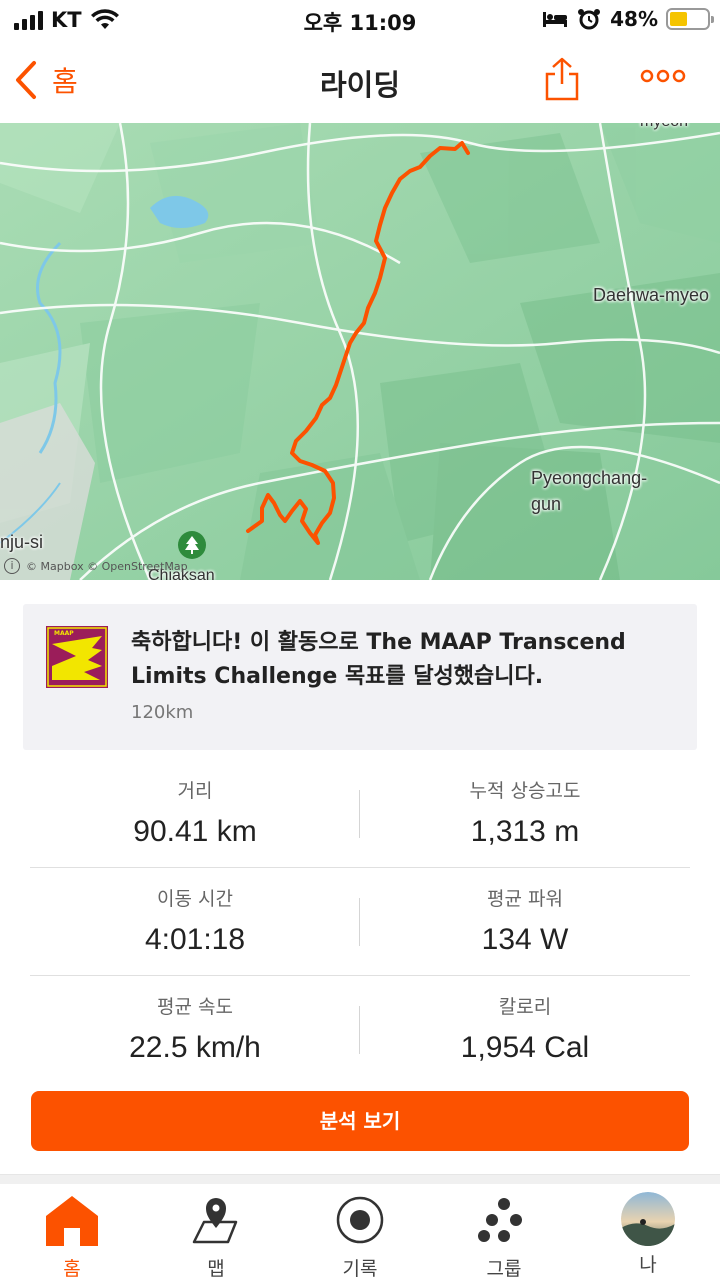 This screenshot has height=1280, width=720. Describe the element at coordinates (500, 1220) in the screenshot. I see `groups-icon` at that location.